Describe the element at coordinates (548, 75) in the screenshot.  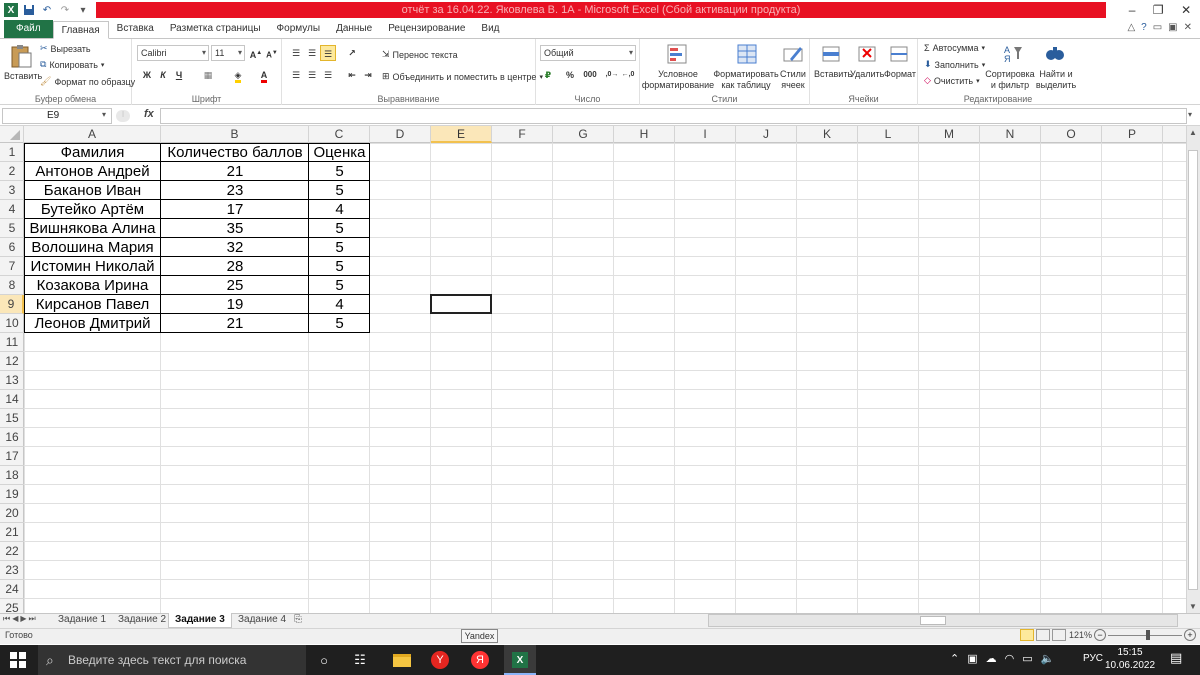
I see `currency-icon: ₽` at that location.